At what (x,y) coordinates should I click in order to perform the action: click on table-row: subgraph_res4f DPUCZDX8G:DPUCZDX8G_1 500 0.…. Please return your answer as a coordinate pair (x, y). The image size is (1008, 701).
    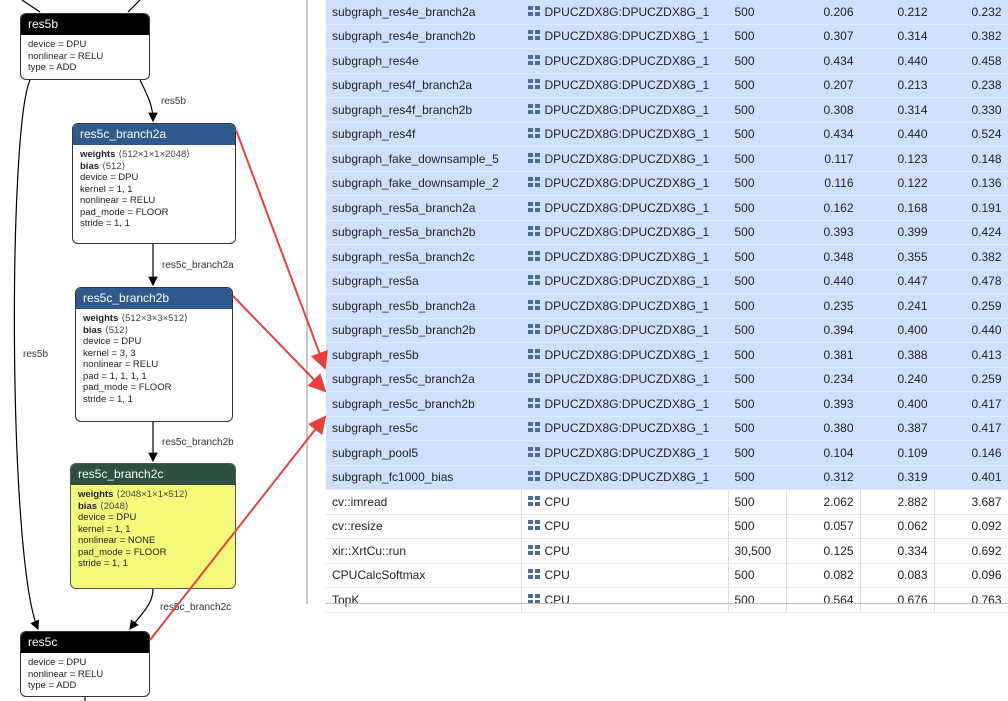
    Looking at the image, I should click on (667, 134).